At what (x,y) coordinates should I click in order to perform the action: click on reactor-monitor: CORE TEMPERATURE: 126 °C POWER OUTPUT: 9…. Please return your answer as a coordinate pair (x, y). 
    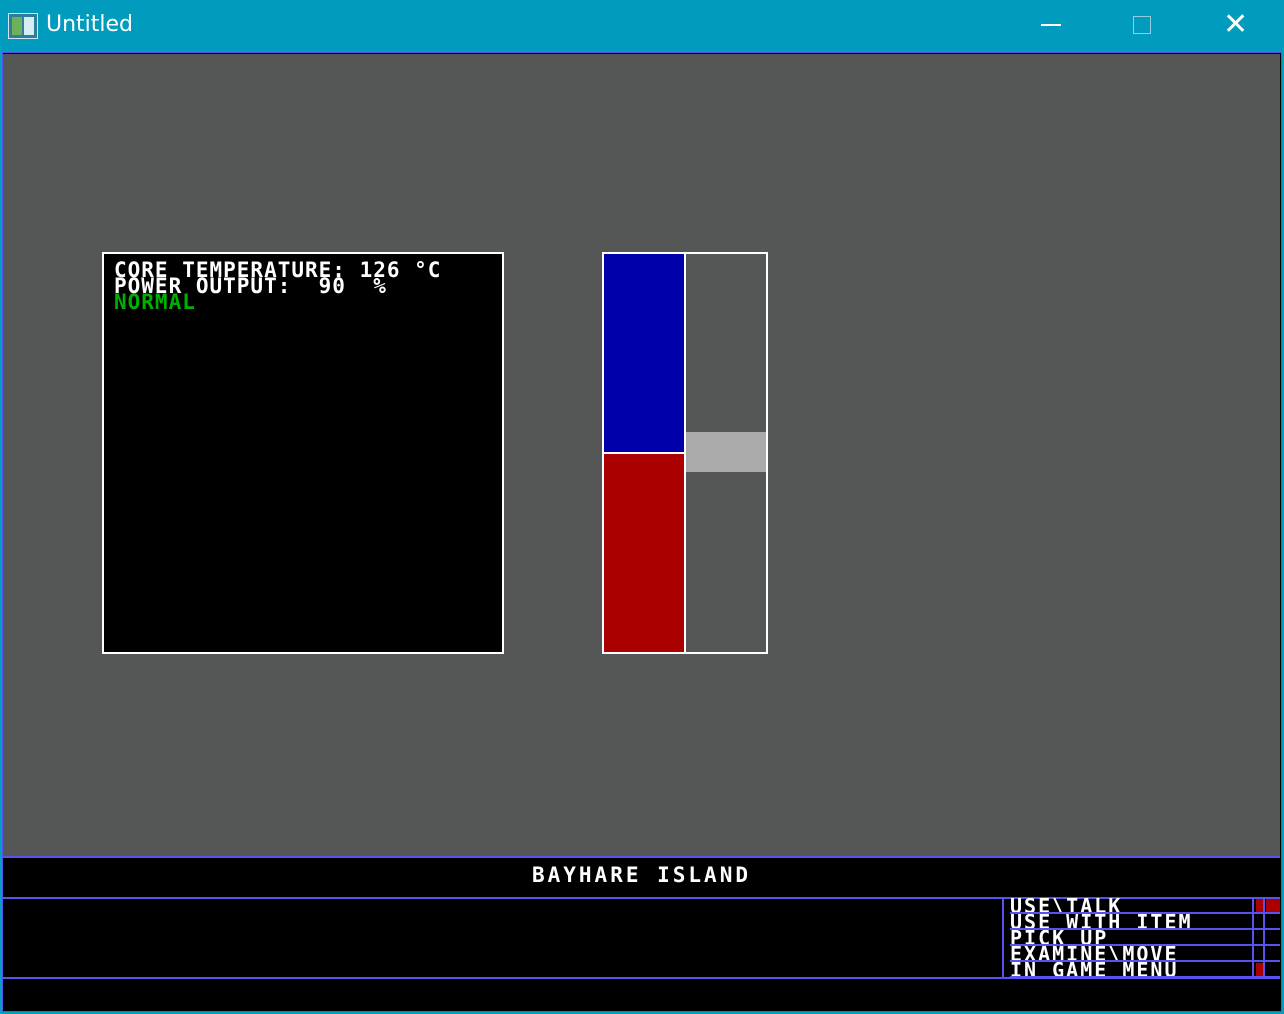
    Looking at the image, I should click on (303, 453).